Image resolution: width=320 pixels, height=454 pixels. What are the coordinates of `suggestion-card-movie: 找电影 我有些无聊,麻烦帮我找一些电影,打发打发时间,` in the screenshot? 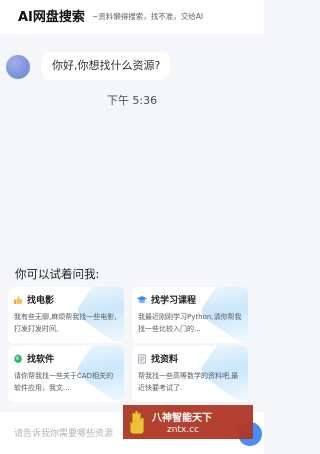 It's located at (66, 315).